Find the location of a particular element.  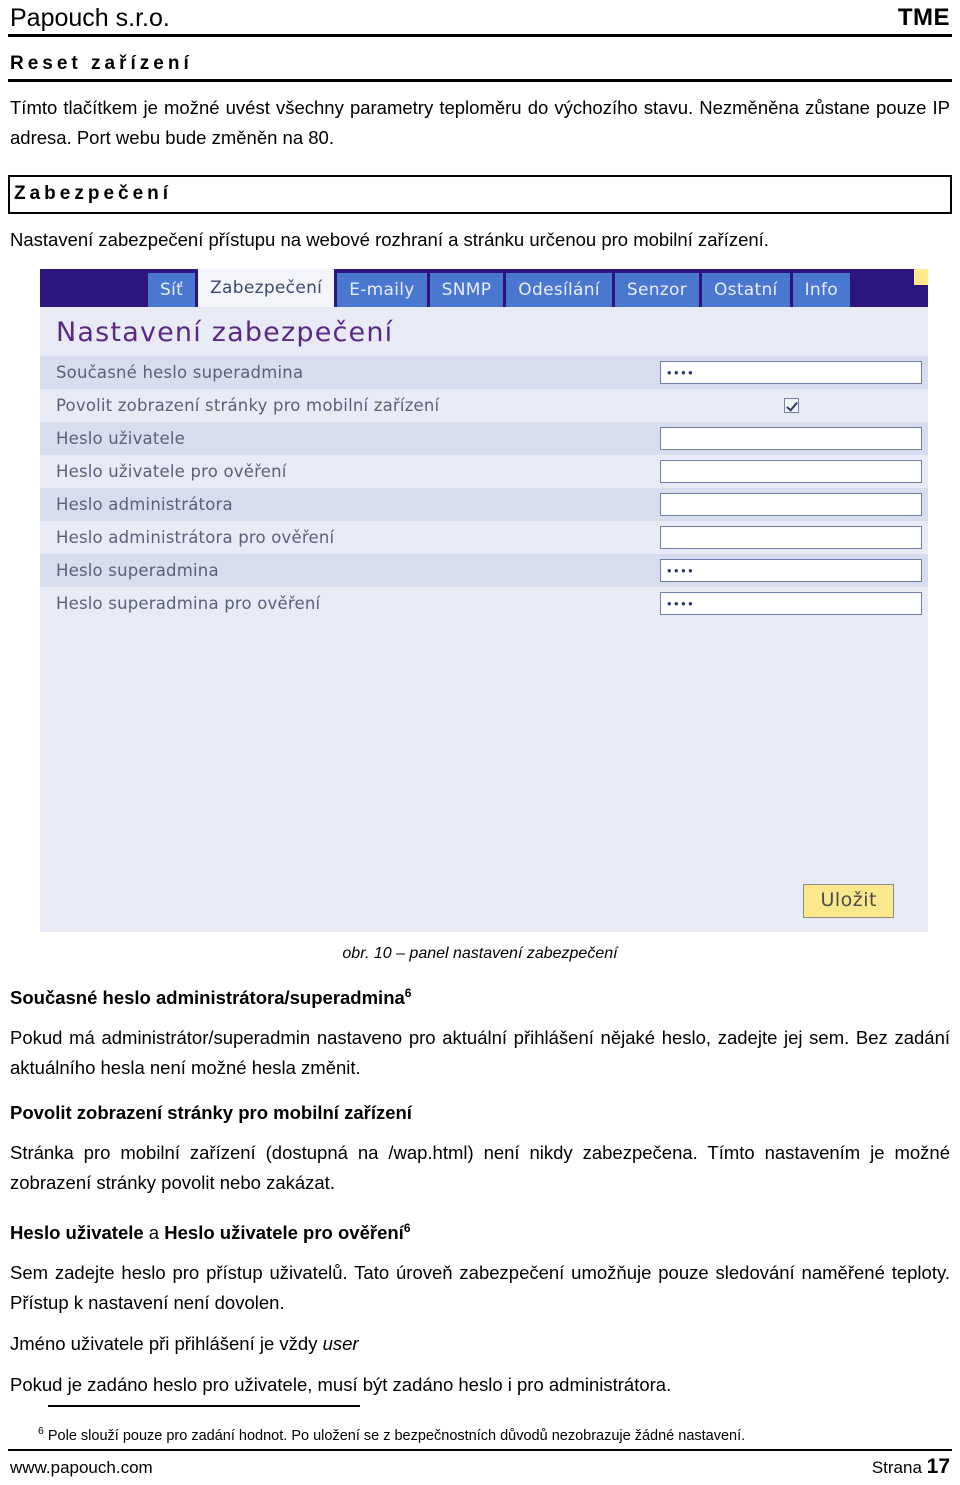

save-button: Uložit is located at coordinates (848, 901).